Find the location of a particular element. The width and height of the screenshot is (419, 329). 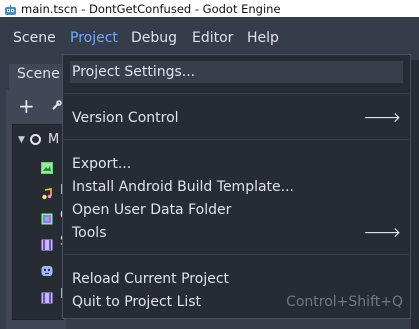

add-node-button: + is located at coordinates (26, 106).